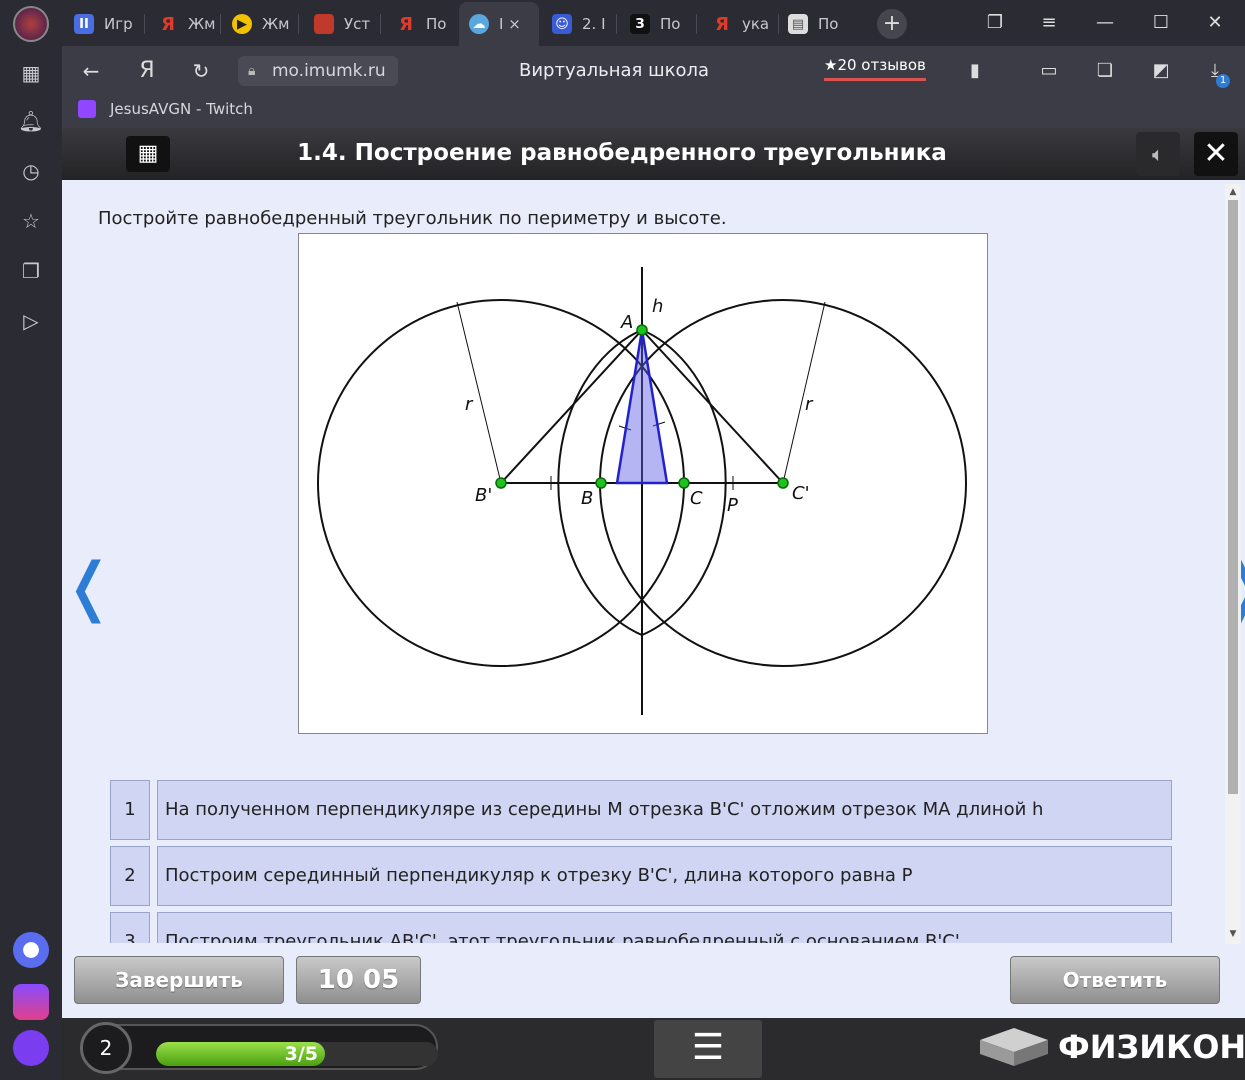 This screenshot has height=1080, width=1245. What do you see at coordinates (89, 587) in the screenshot?
I see `prev-arrow: ❬` at bounding box center [89, 587].